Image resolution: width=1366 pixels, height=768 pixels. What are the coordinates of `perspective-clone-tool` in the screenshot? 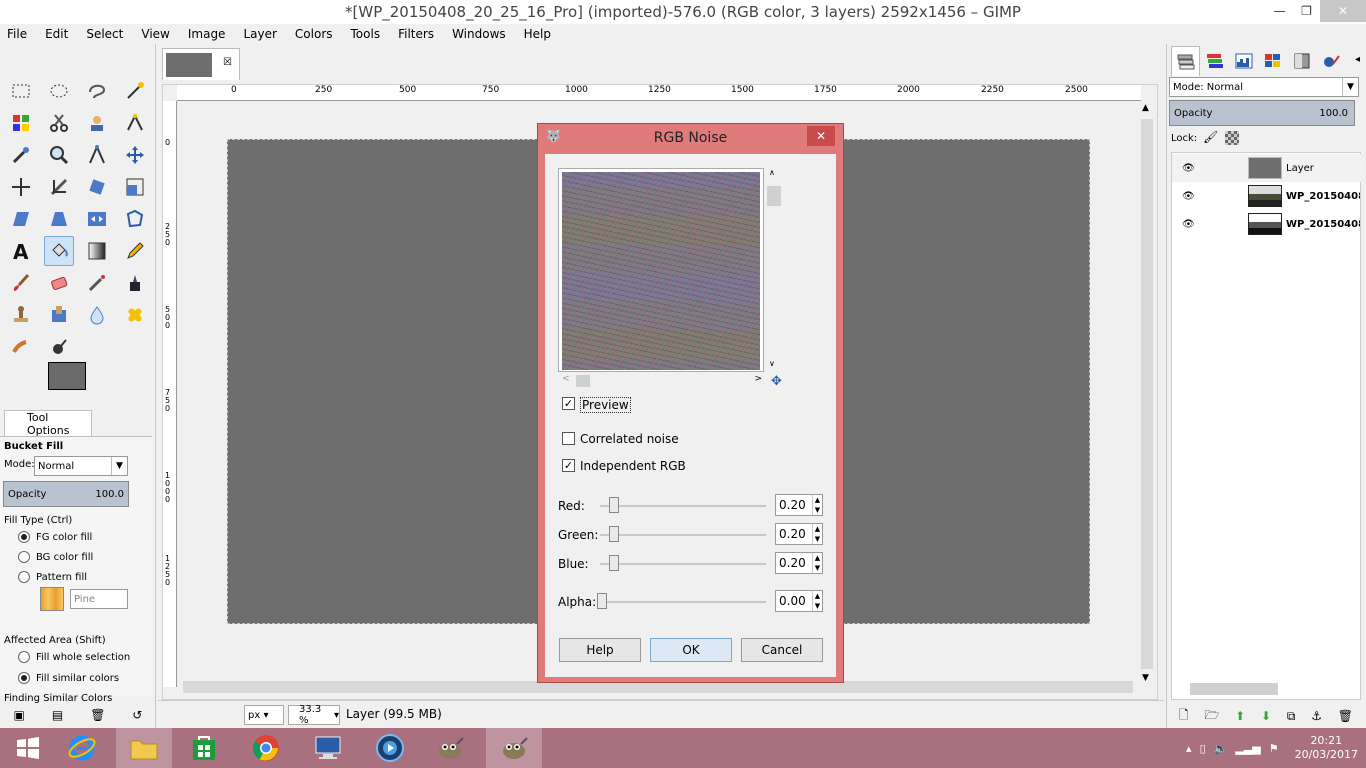 It's located at (59, 315).